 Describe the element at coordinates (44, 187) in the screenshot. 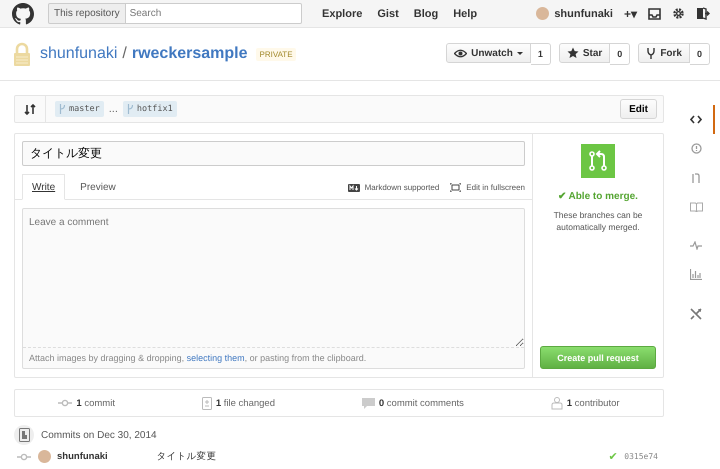

I see `editor-tab: Write` at that location.